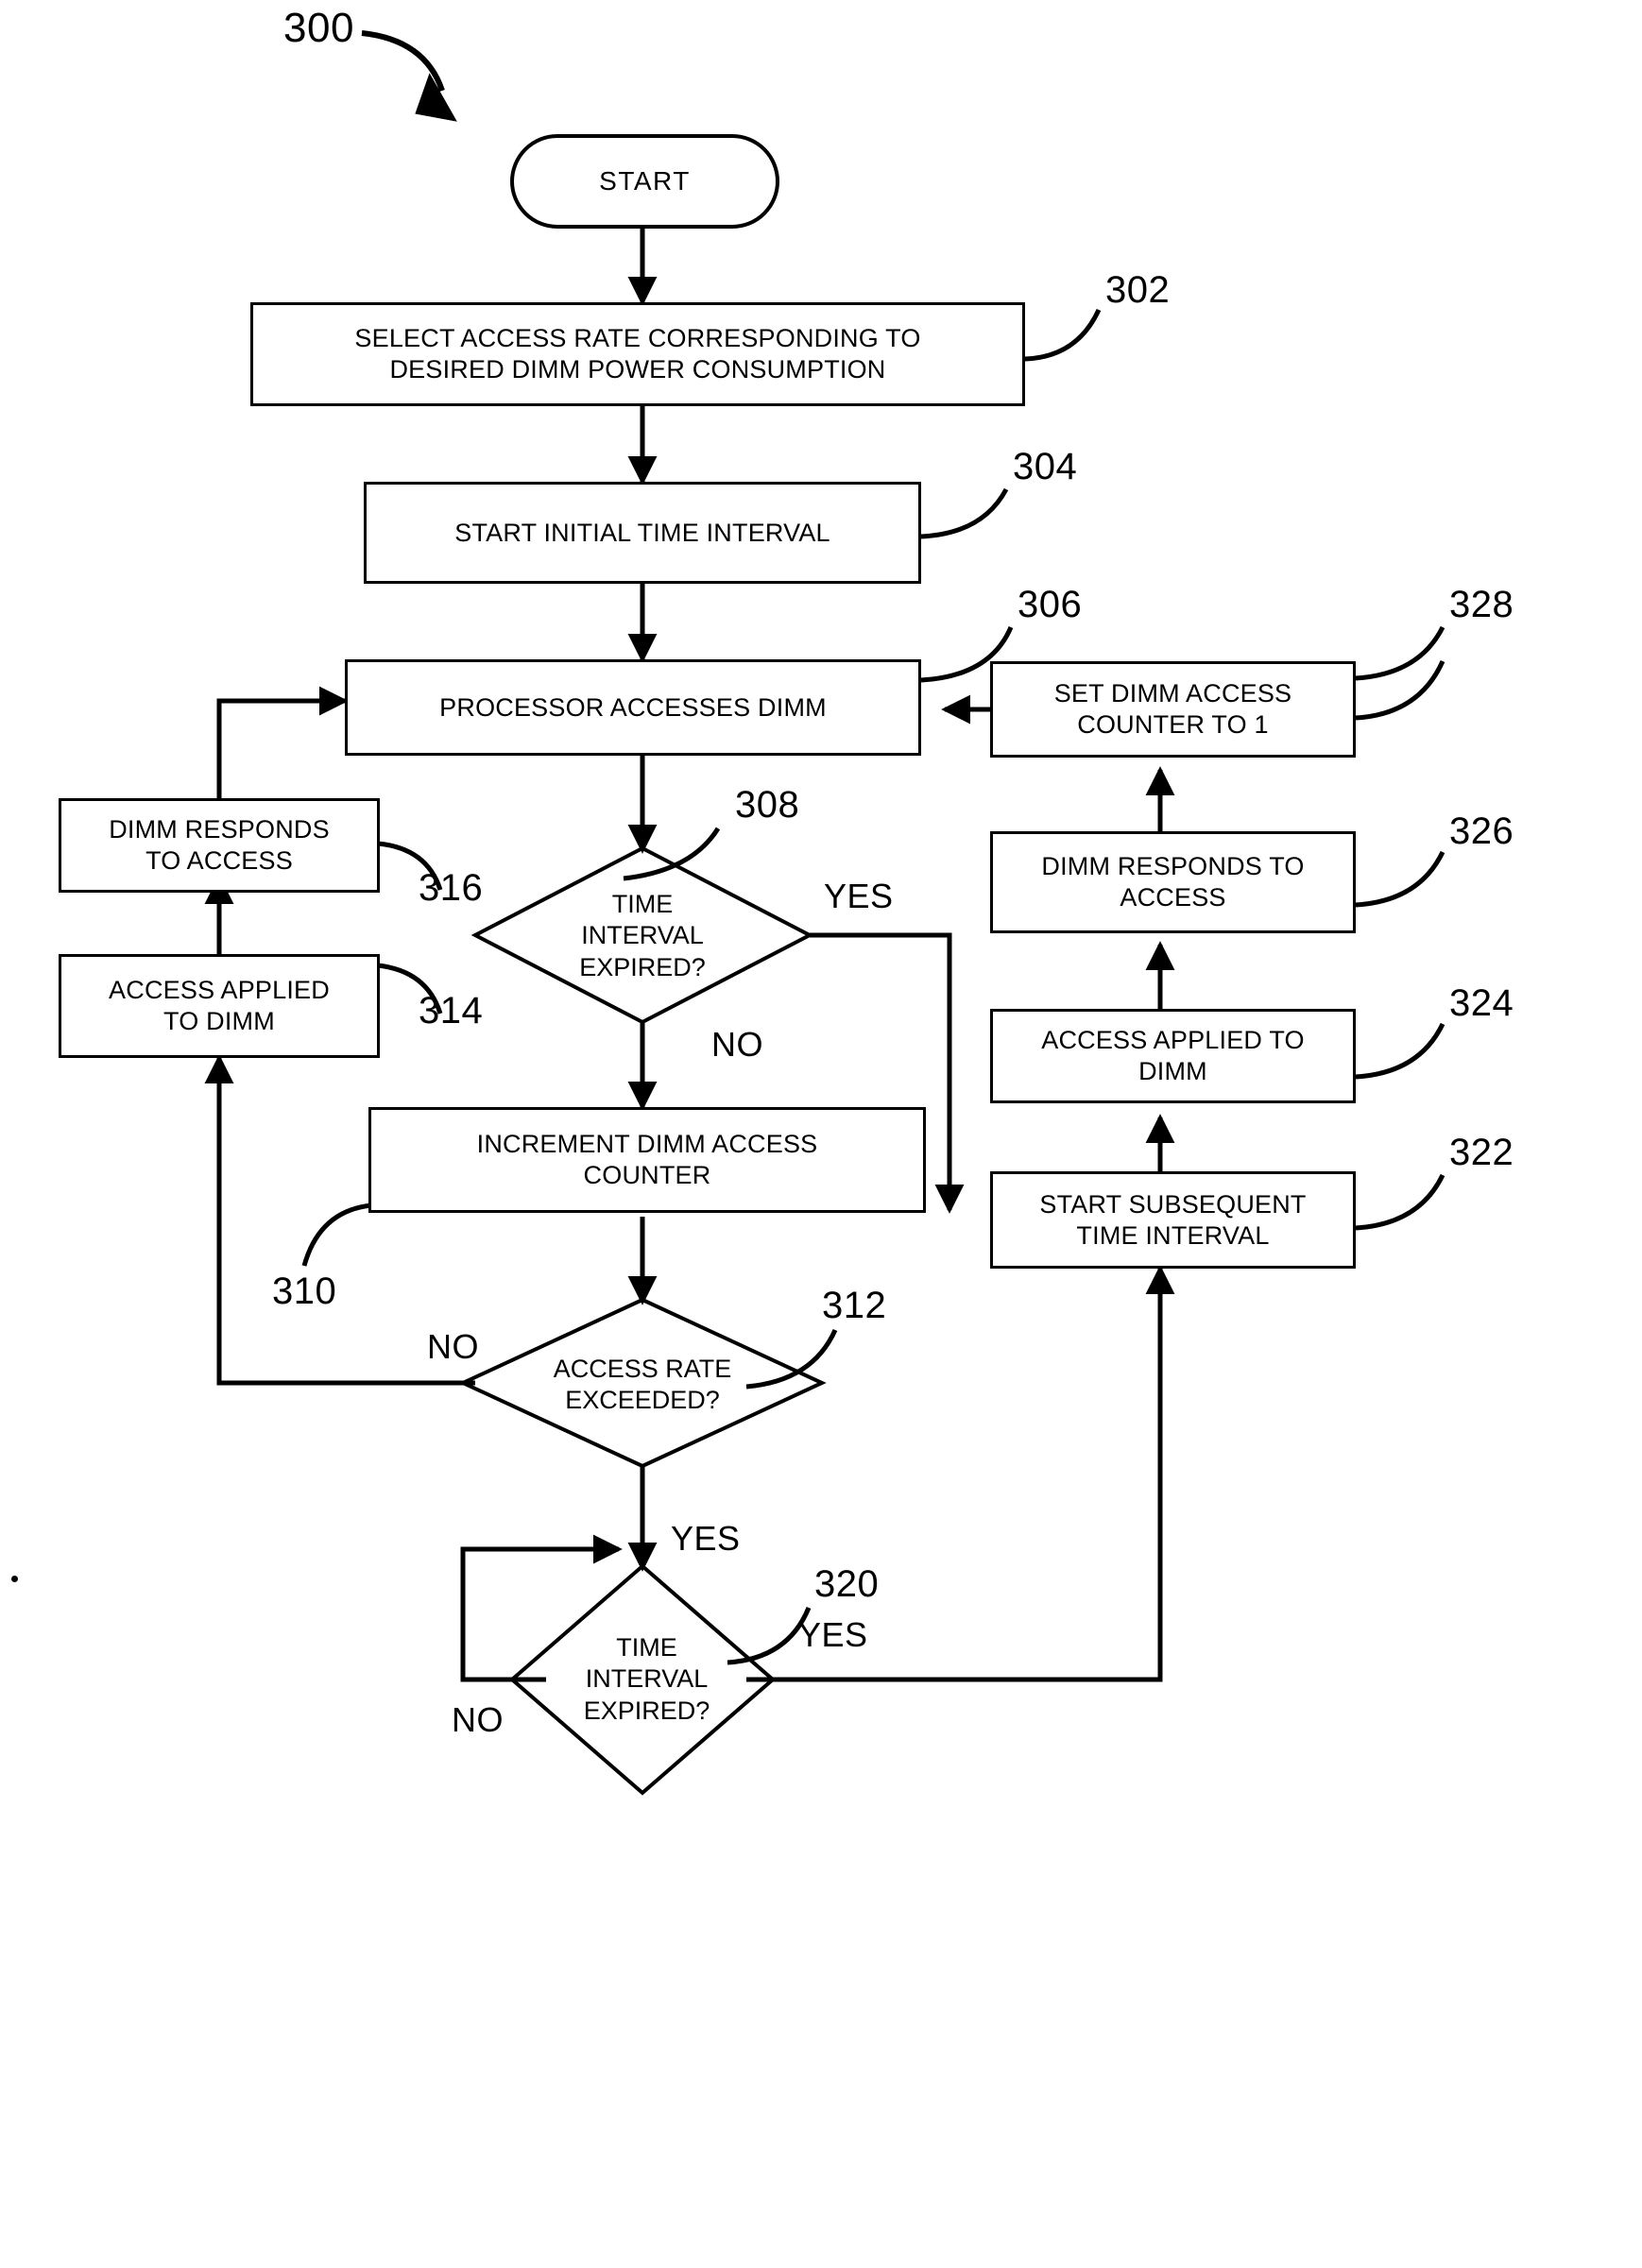  I want to click on ref-304: 304, so click(1045, 467).